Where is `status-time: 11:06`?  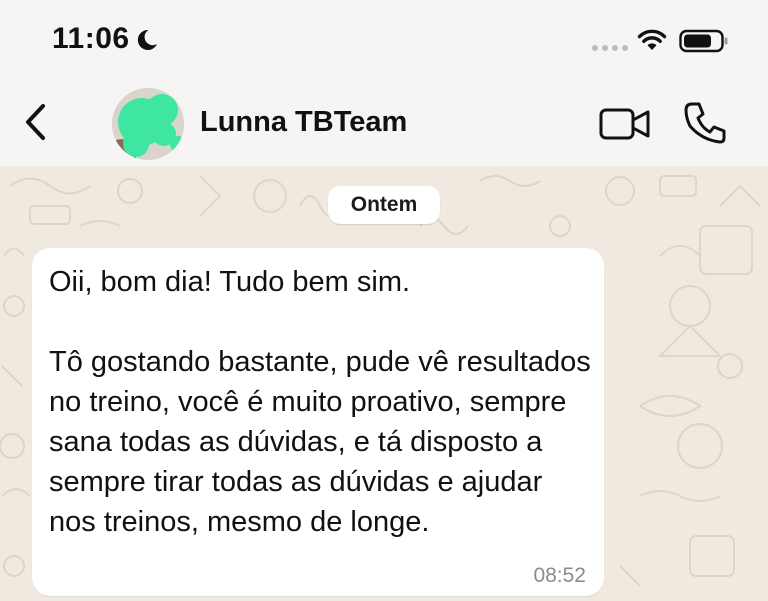
status-time: 11:06 is located at coordinates (91, 38).